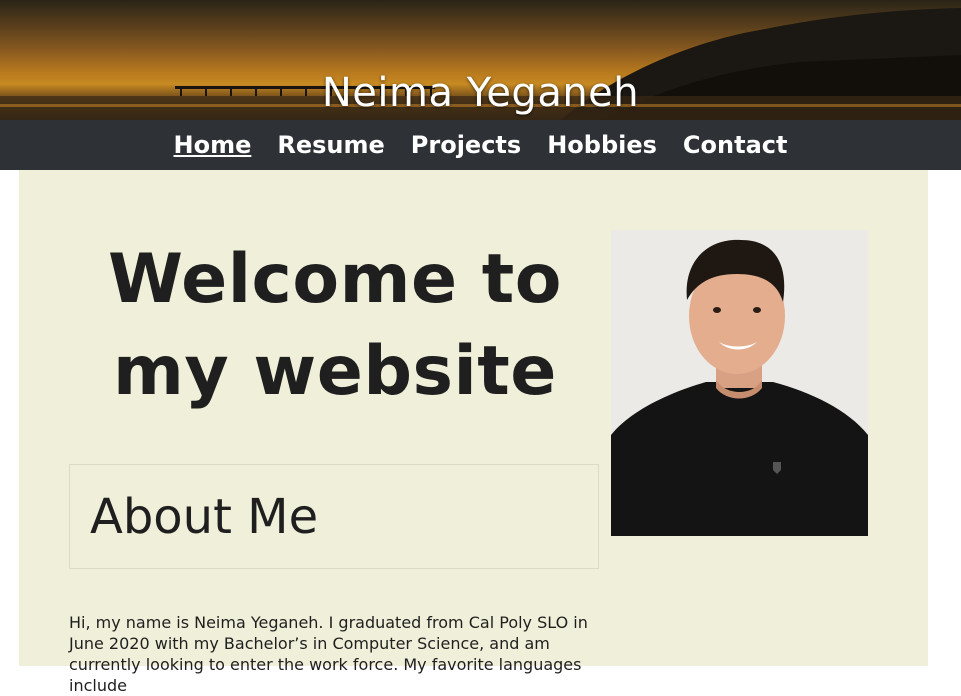 Image resolution: width=961 pixels, height=696 pixels. I want to click on profile-photo, so click(739, 383).